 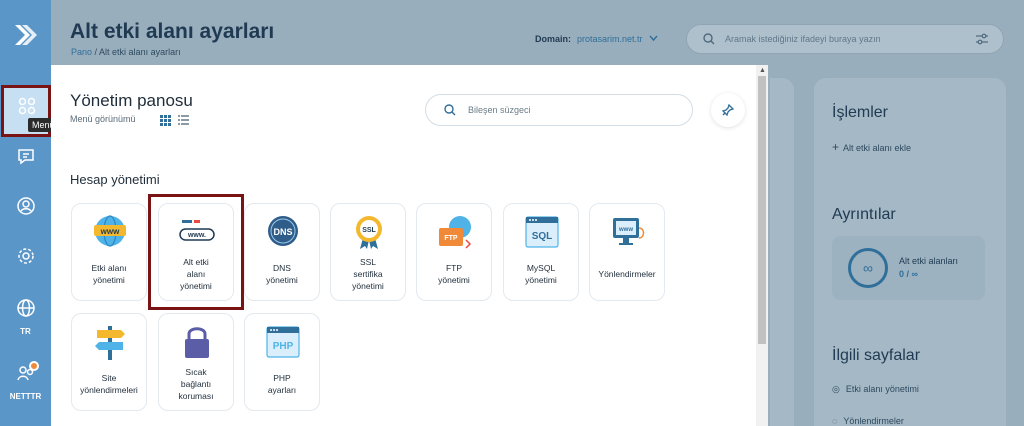 I want to click on account-label: NETTTR, so click(x=25, y=396).